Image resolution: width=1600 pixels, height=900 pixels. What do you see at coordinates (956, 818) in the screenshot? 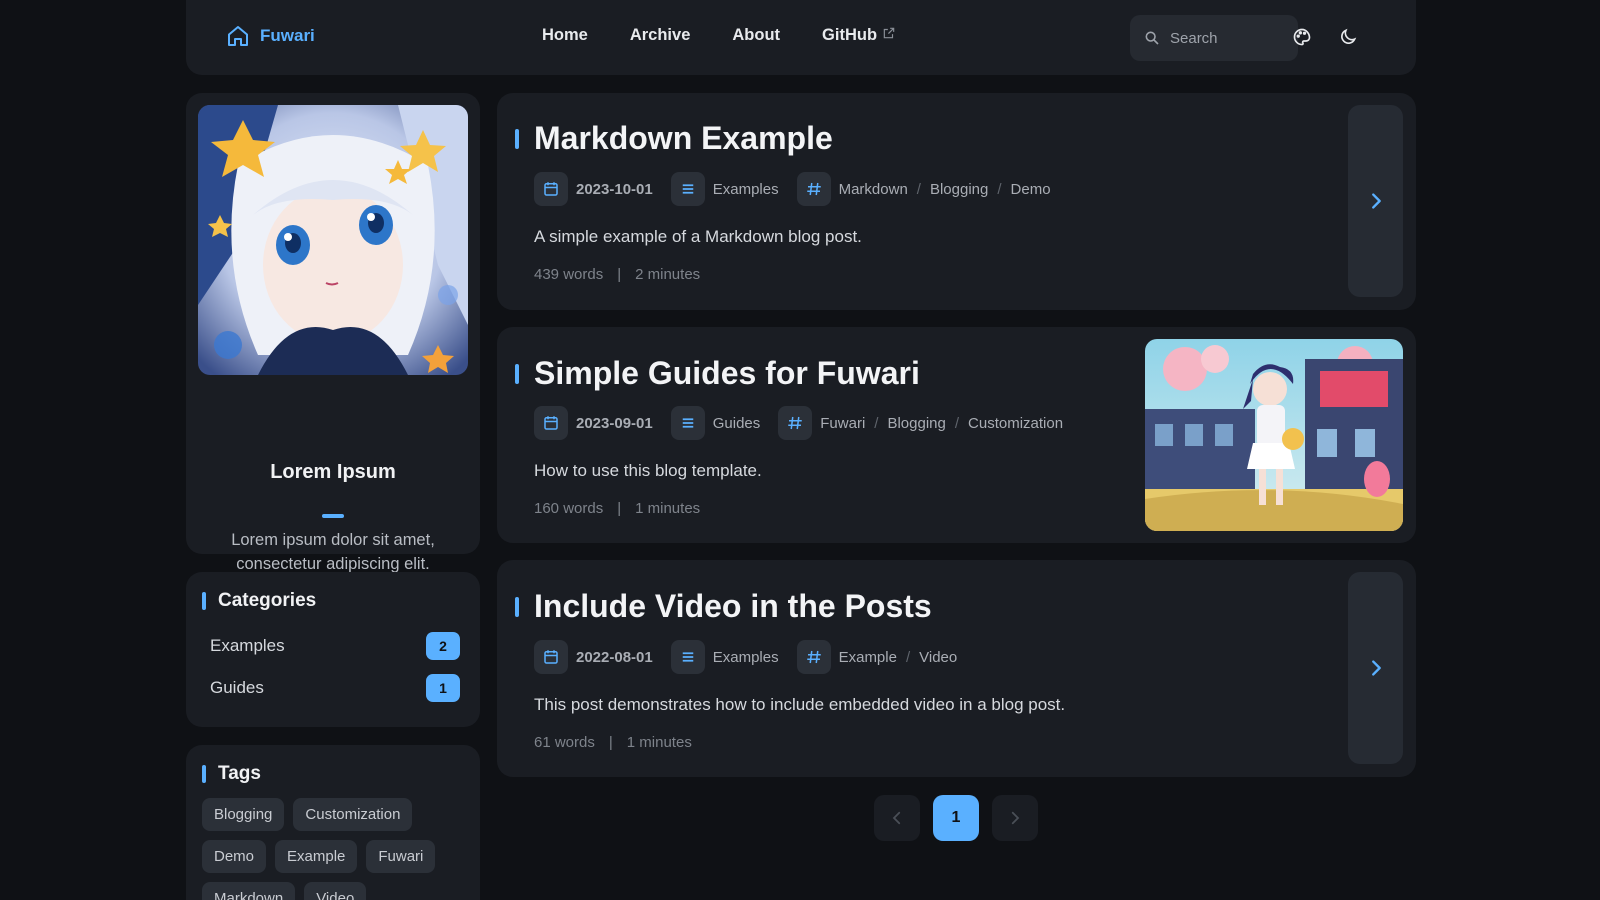
I see `page-number-current: 1` at bounding box center [956, 818].